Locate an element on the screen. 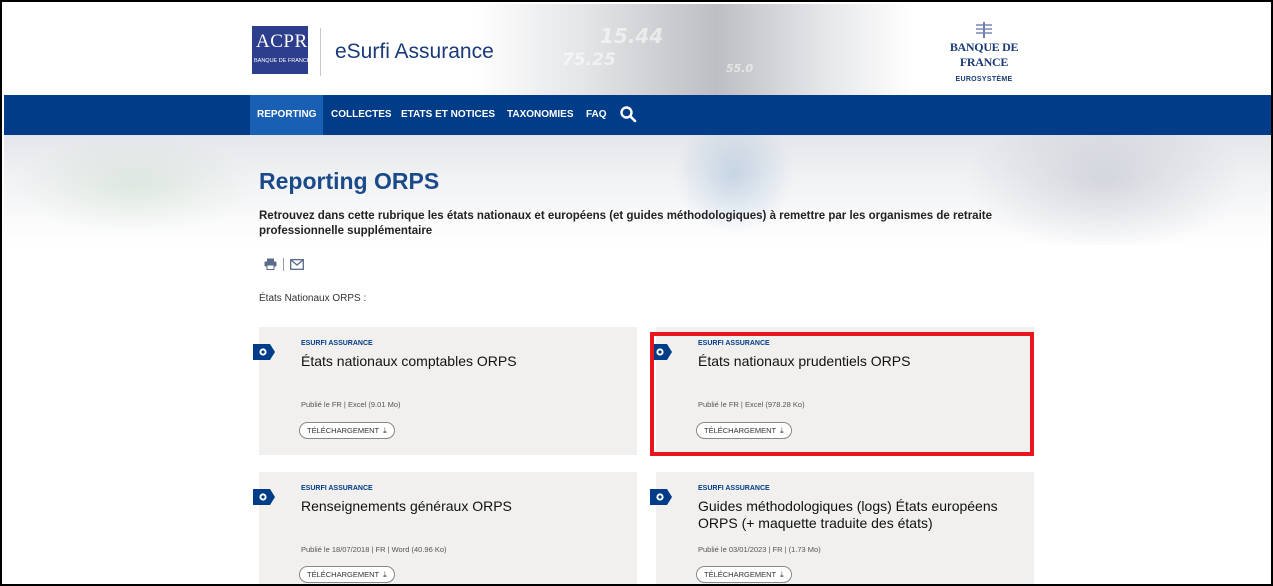 This screenshot has height=586, width=1273. nav-item-etats-et-notices: ETATS ET NOTICES is located at coordinates (448, 115).